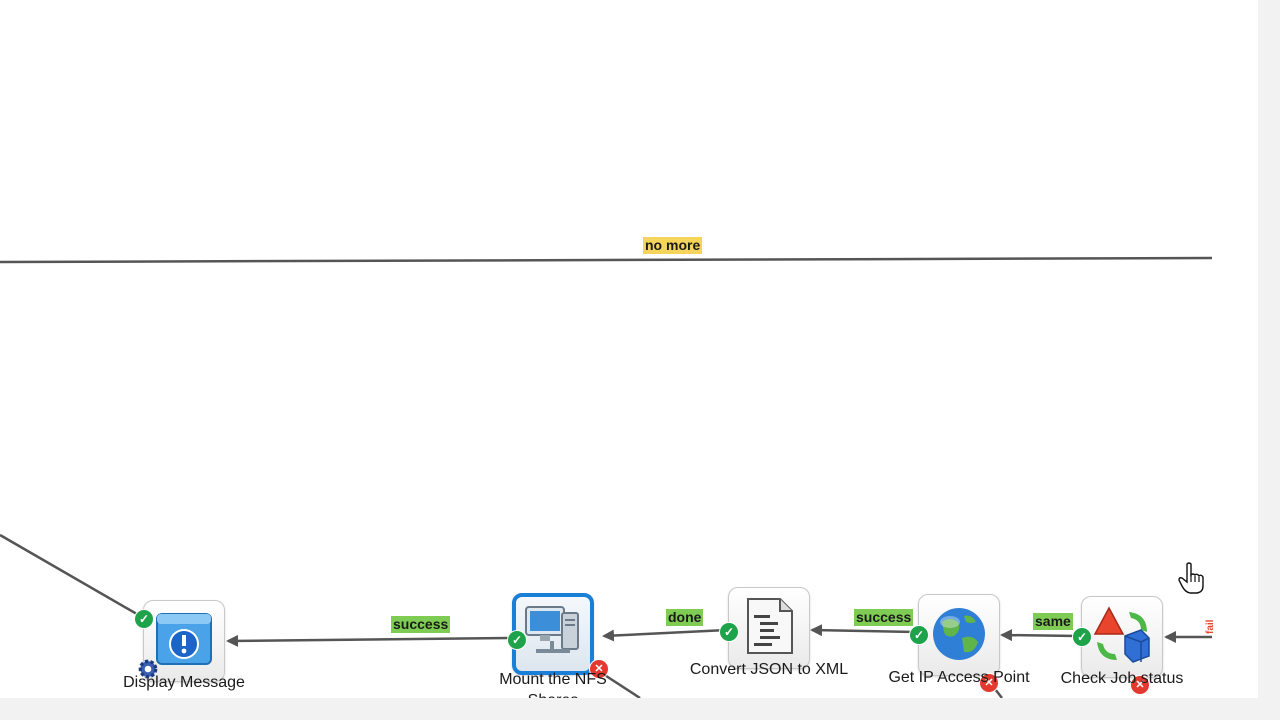  What do you see at coordinates (884, 617) in the screenshot?
I see `success-label-2: success` at bounding box center [884, 617].